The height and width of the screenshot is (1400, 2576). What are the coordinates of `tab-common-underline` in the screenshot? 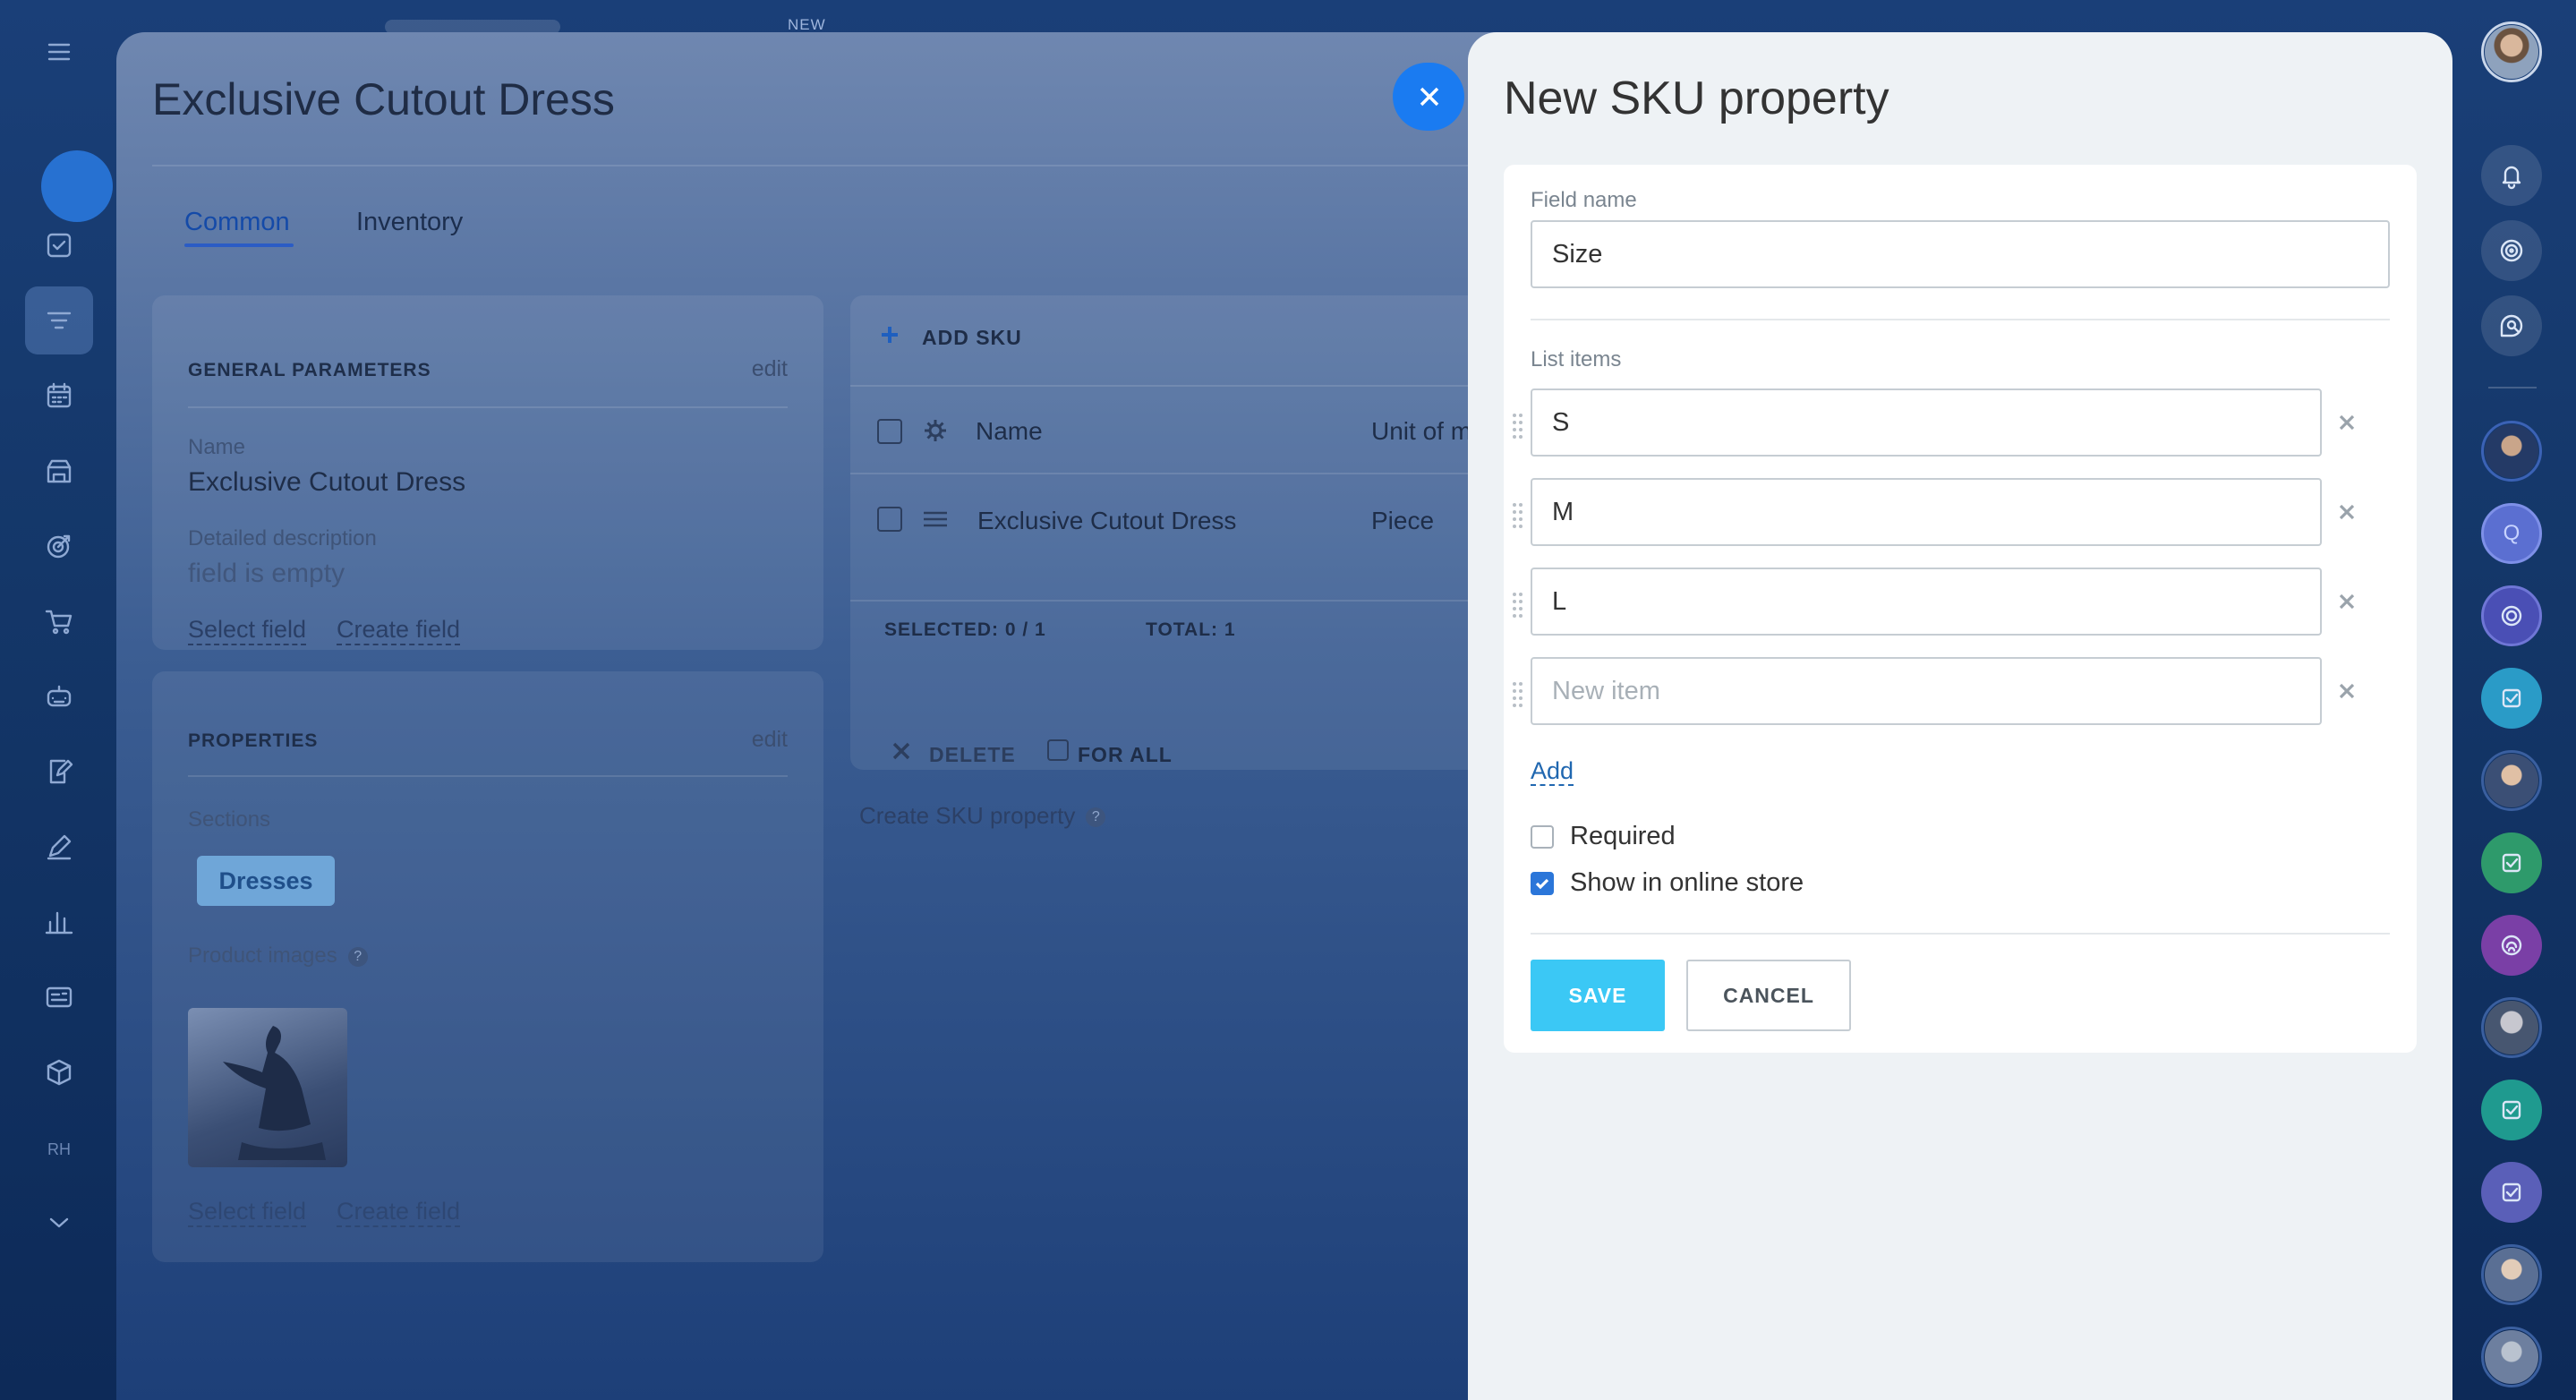 It's located at (239, 245).